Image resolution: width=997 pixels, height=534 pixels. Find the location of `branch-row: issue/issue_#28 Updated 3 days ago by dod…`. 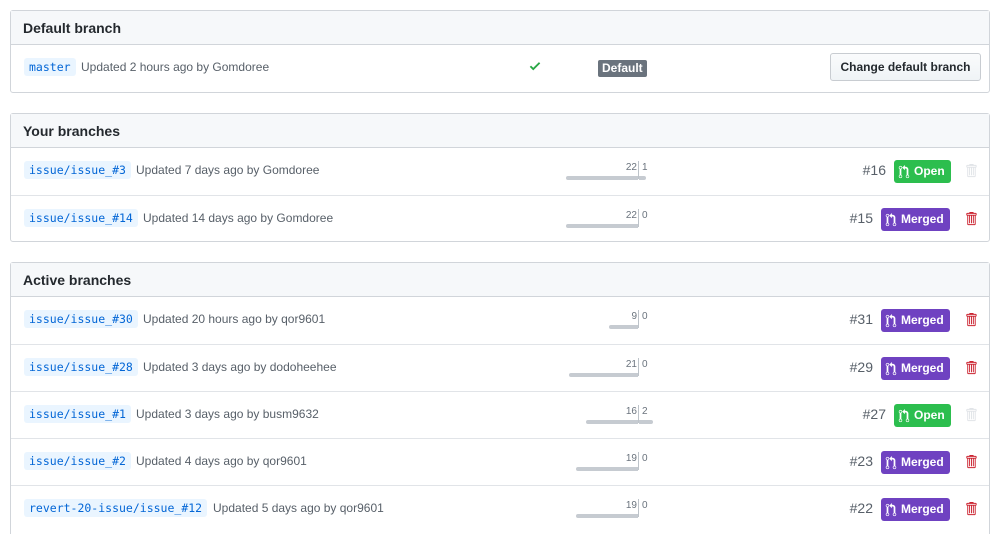

branch-row: issue/issue_#28 Updated 3 days ago by dod… is located at coordinates (500, 367).